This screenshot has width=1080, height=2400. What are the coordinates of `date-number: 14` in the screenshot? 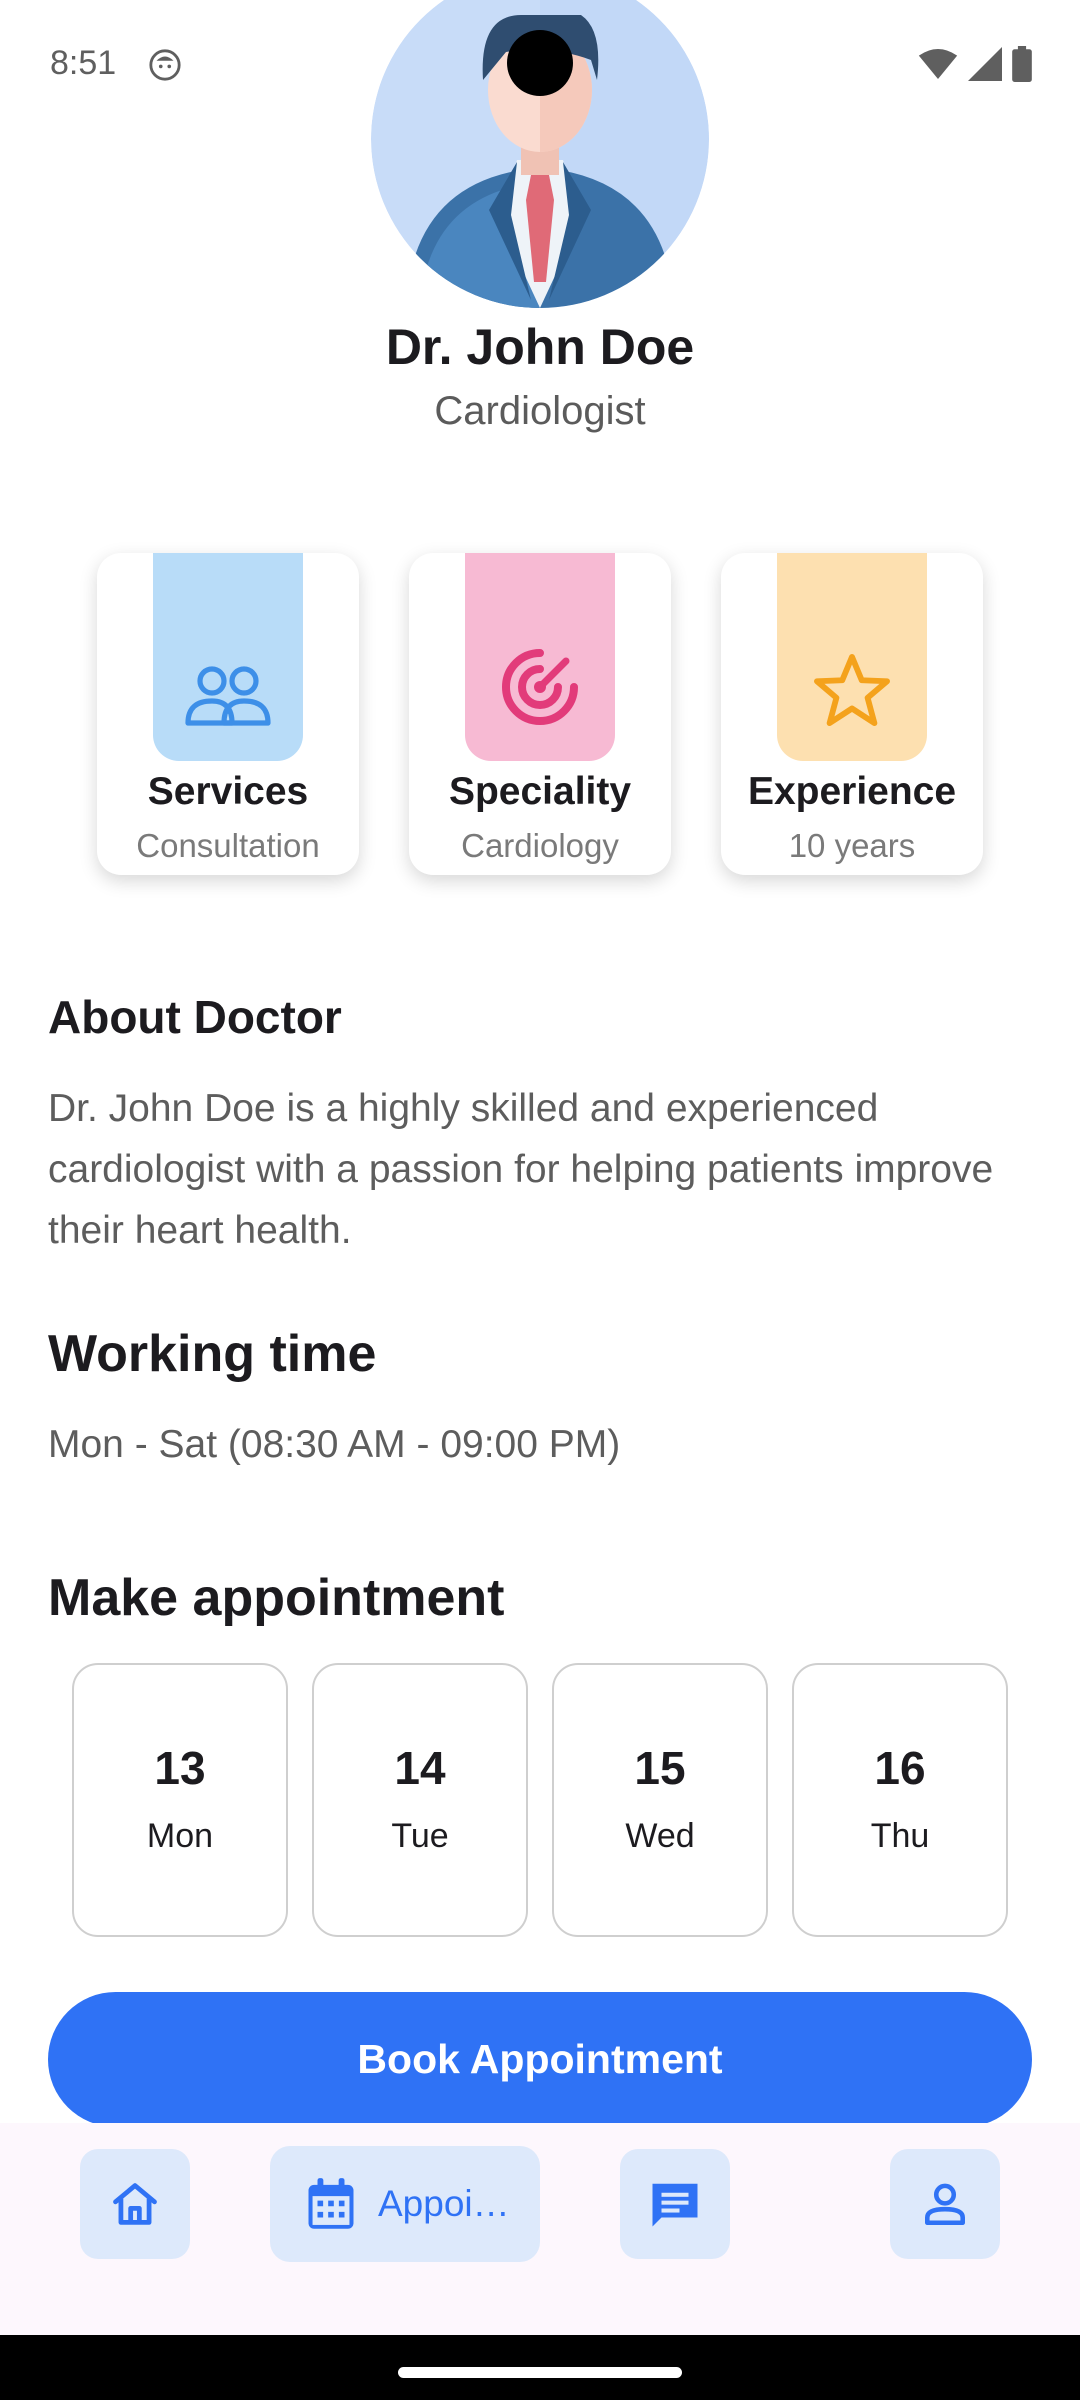 It's located at (420, 1768).